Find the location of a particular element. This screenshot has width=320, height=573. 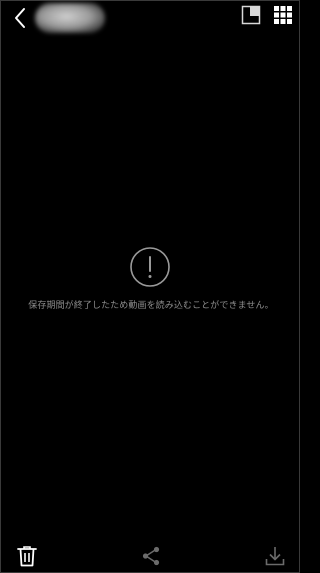

share-button is located at coordinates (151, 556).